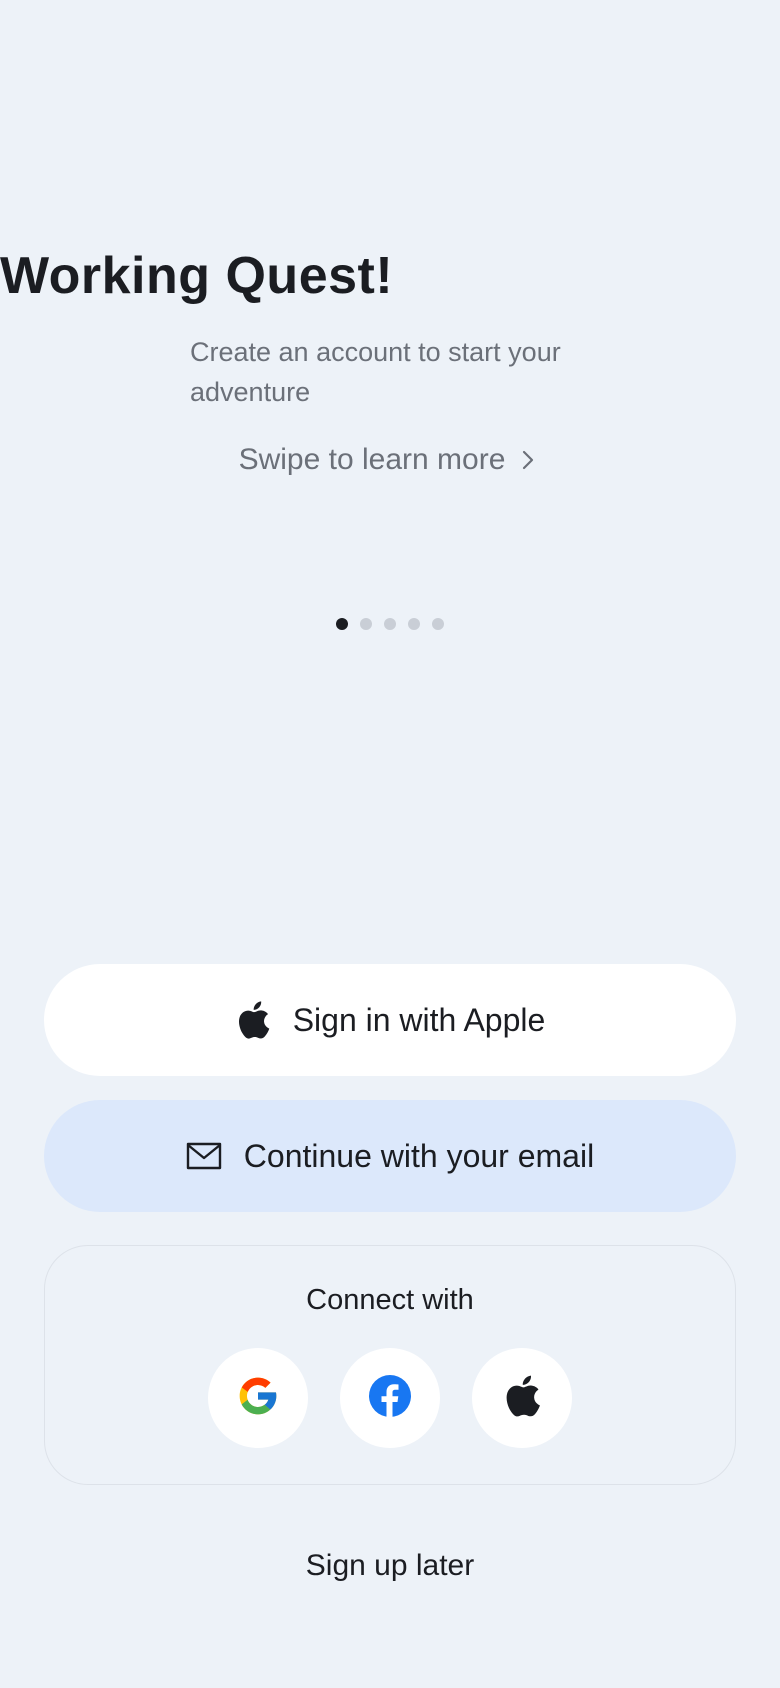 This screenshot has height=1688, width=780. I want to click on swipe-hint: Swipe to learn more, so click(390, 460).